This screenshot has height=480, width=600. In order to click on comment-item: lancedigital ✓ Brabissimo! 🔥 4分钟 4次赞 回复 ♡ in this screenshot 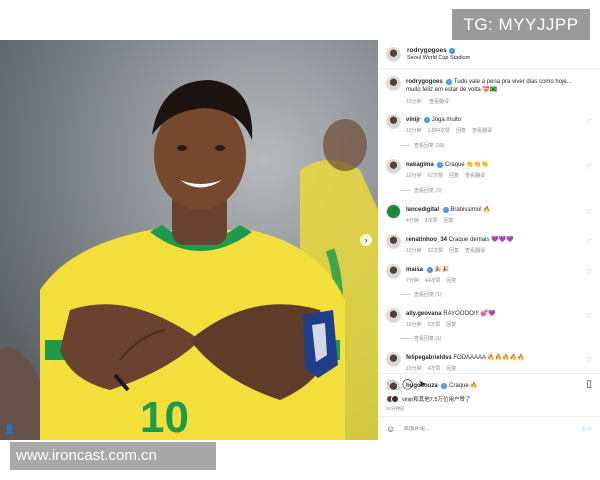, I will do `click(489, 217)`.